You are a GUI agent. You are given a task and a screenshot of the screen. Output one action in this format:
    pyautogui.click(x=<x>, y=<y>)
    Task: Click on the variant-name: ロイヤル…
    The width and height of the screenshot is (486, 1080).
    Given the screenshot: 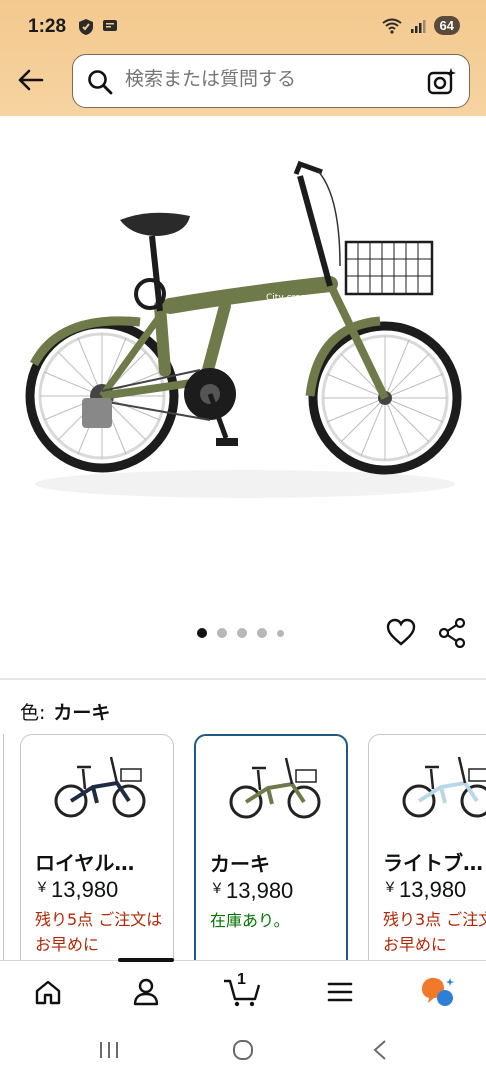 What is the action you would take?
    pyautogui.click(x=85, y=863)
    